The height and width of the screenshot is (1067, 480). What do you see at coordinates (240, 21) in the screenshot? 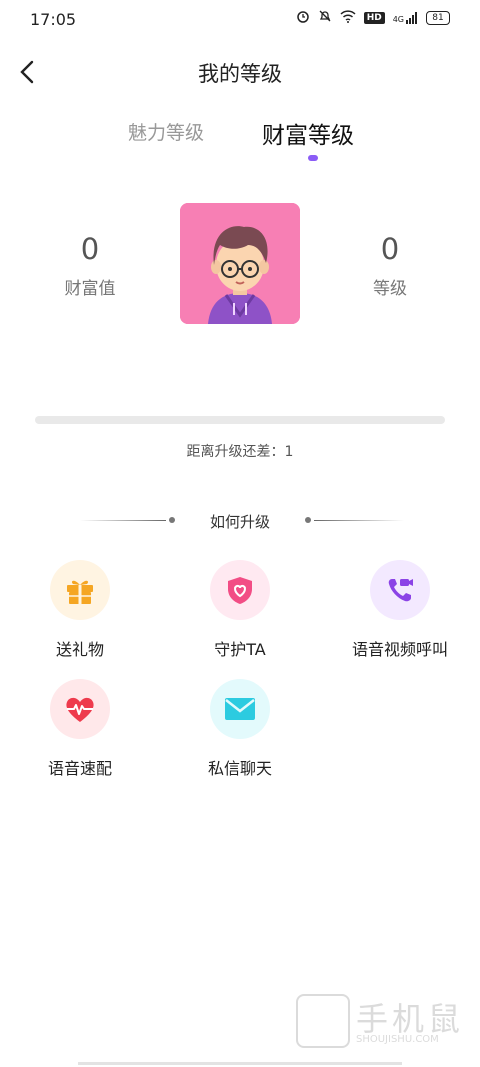
I see `status-bar: 17:05 HD 4G 81` at bounding box center [240, 21].